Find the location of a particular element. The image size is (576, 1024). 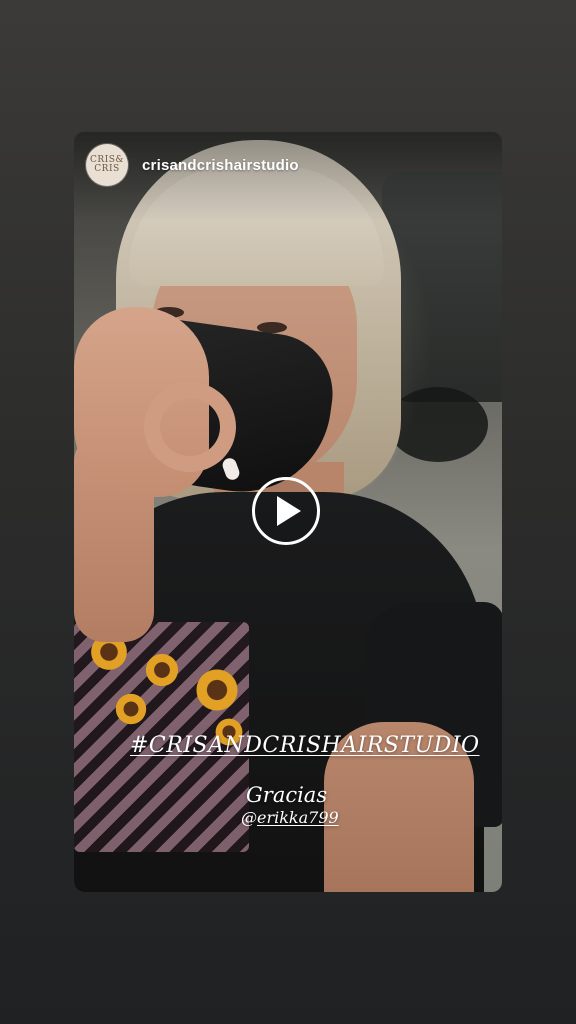

story-header: CRIS& CRIS crisandcrishairstudio is located at coordinates (192, 165).